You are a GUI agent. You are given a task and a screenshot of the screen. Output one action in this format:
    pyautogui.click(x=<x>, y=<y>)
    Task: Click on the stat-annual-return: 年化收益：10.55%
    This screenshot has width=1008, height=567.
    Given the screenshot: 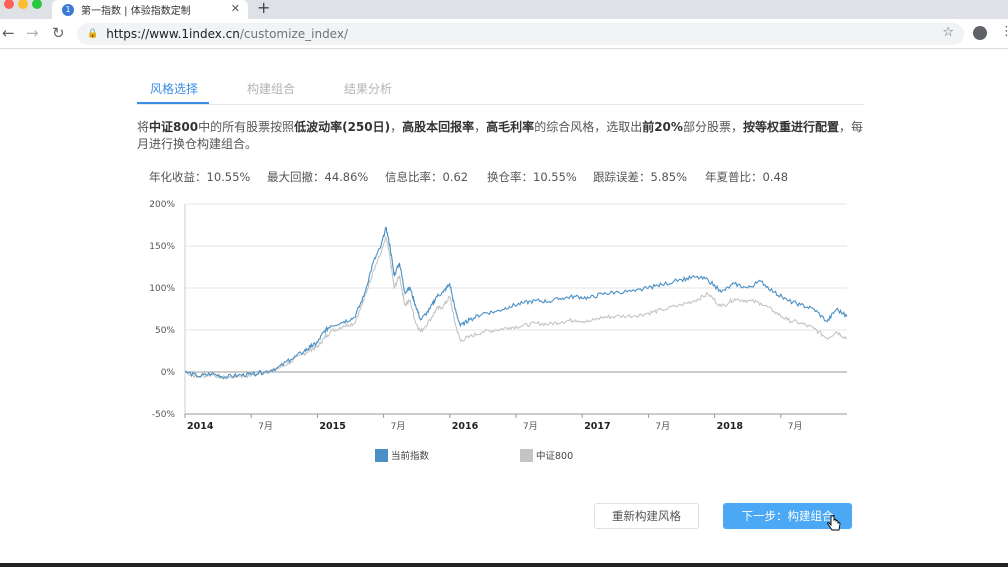 What is the action you would take?
    pyautogui.click(x=200, y=177)
    